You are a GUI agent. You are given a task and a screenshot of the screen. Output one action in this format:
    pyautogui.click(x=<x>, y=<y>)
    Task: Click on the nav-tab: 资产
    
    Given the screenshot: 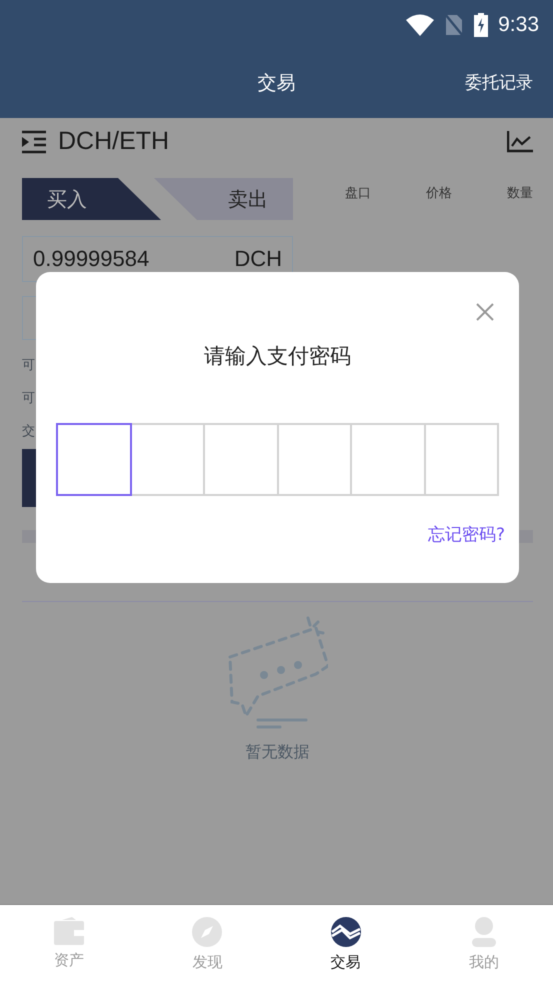 What is the action you would take?
    pyautogui.click(x=69, y=944)
    